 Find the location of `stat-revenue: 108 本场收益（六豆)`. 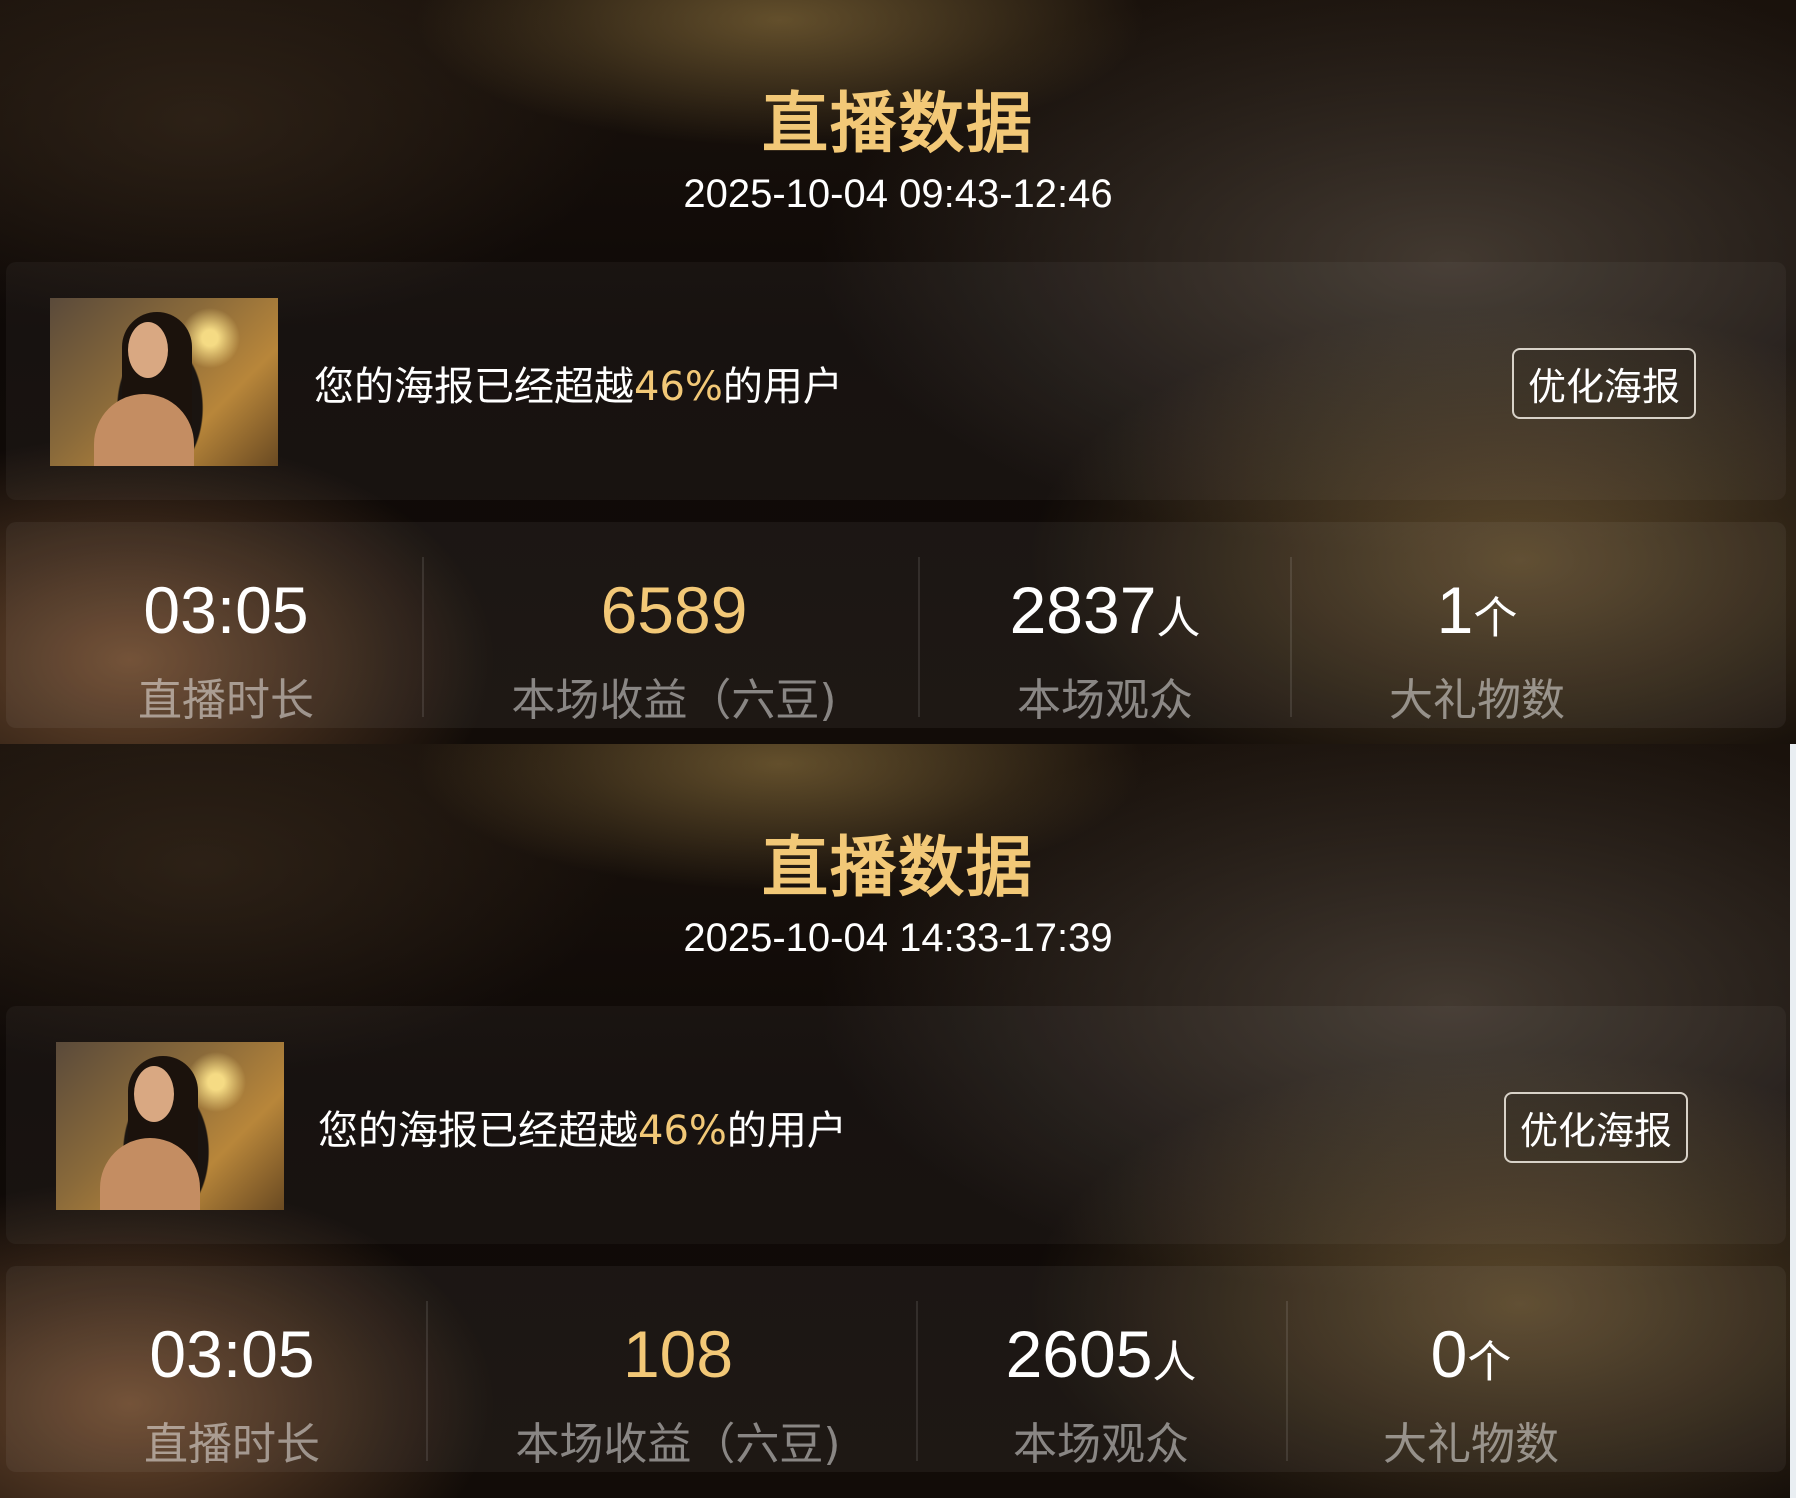

stat-revenue: 108 本场收益（六豆) is located at coordinates (678, 1369).